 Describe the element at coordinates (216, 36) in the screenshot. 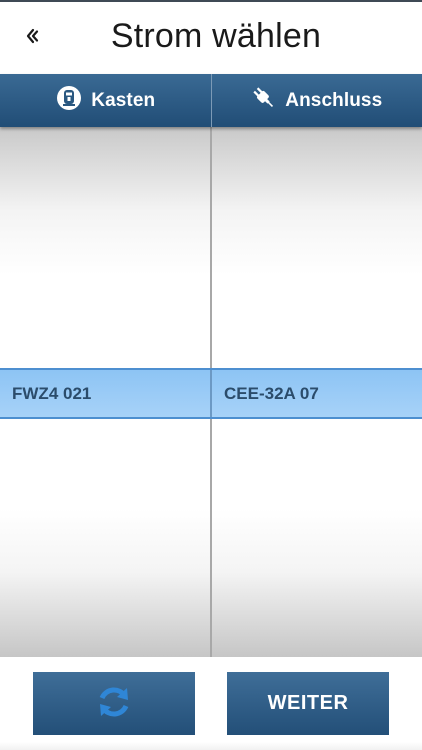

I see `page-title: Strom wählen` at that location.